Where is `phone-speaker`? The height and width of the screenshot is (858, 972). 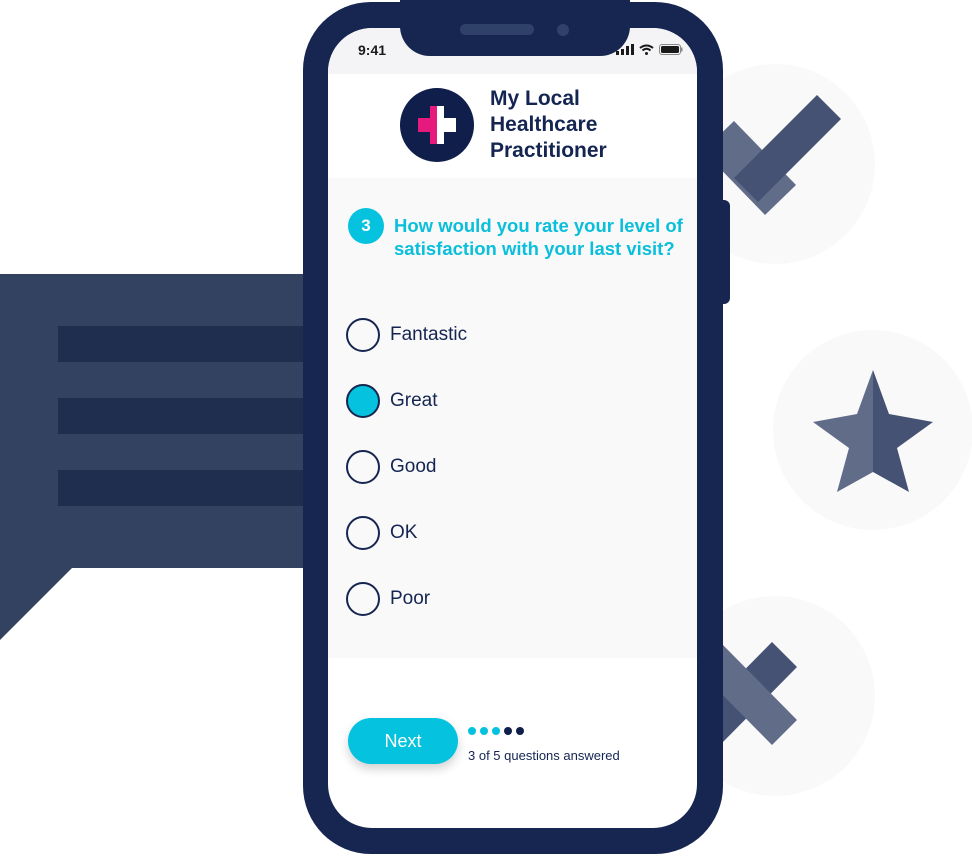
phone-speaker is located at coordinates (497, 29).